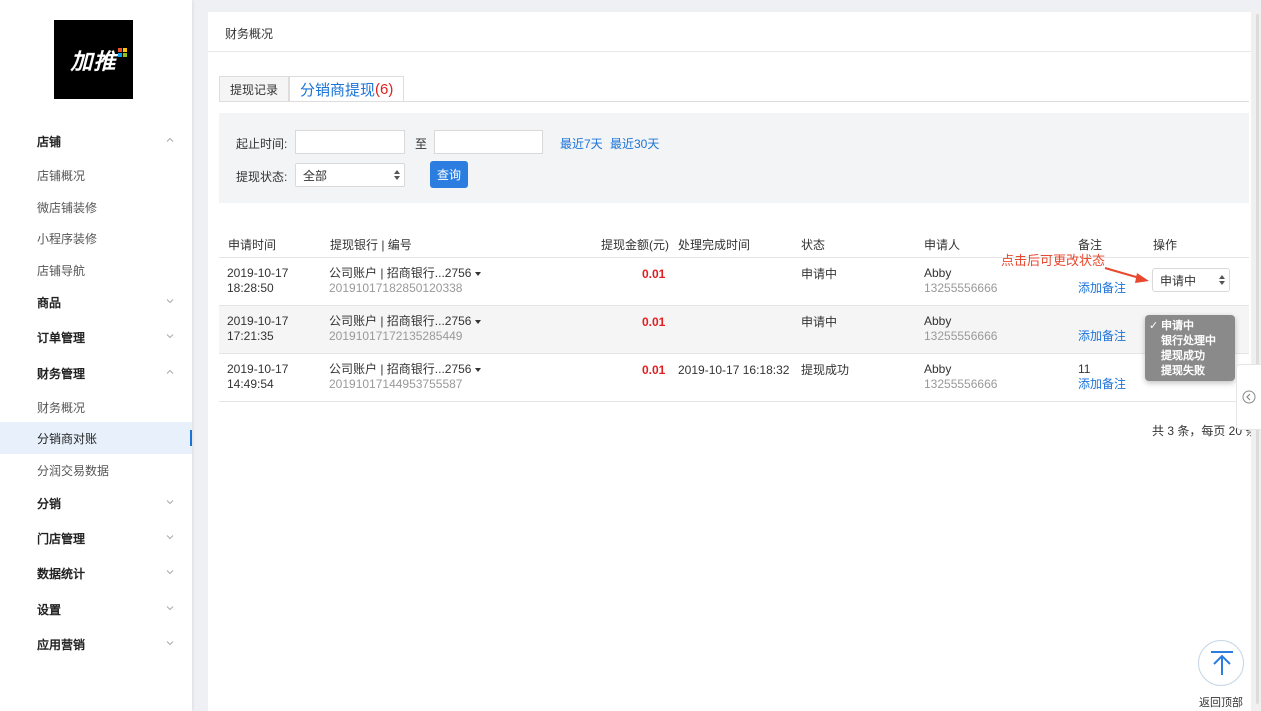  What do you see at coordinates (49, 609) in the screenshot?
I see `sidebar-item-label: 设置` at bounding box center [49, 609].